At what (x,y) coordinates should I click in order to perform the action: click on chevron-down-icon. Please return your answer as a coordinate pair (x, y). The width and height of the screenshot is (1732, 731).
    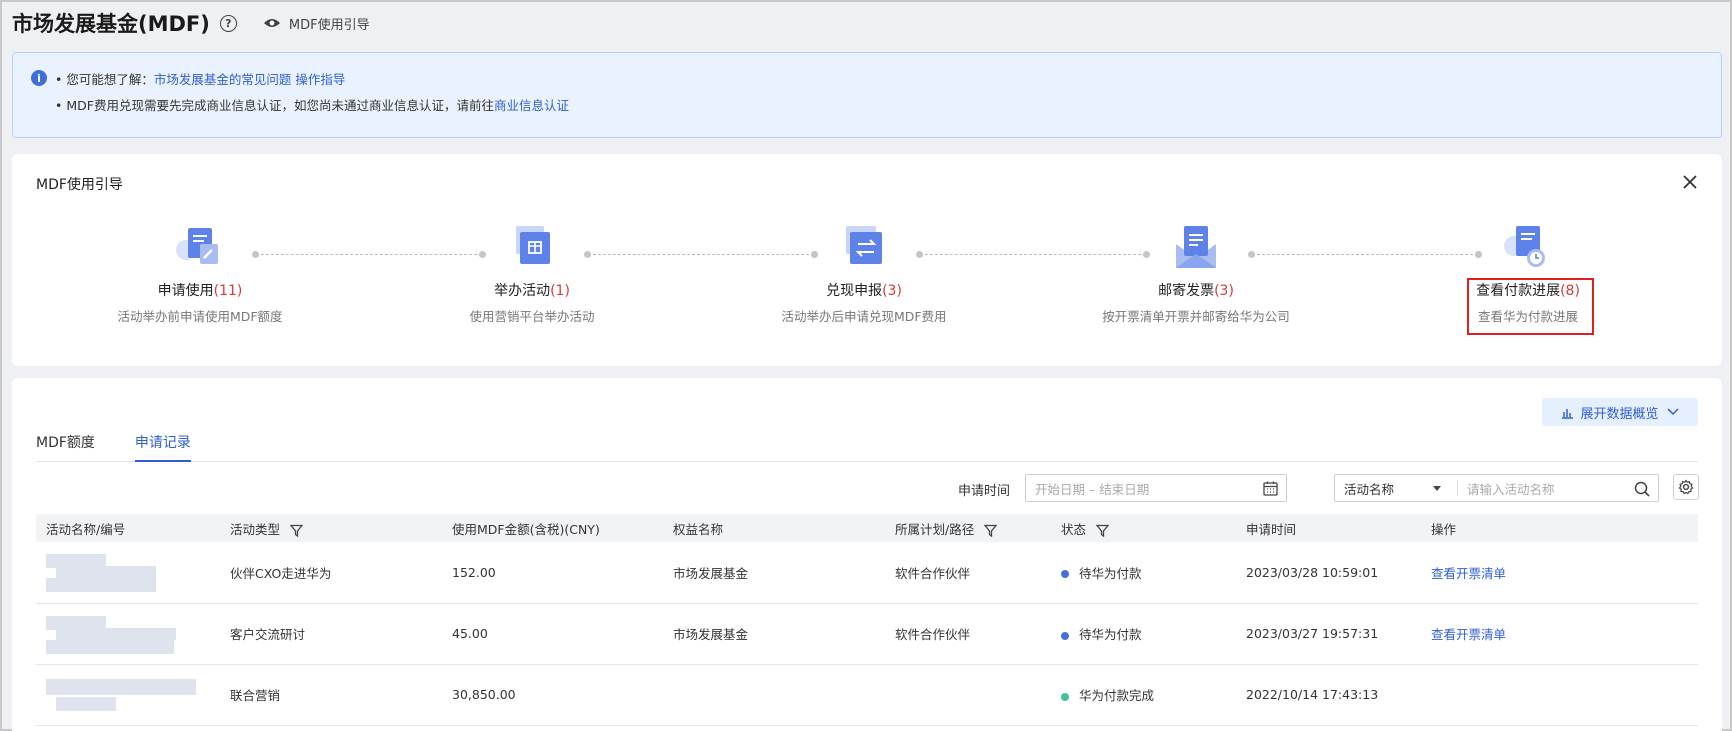
    Looking at the image, I should click on (1672, 412).